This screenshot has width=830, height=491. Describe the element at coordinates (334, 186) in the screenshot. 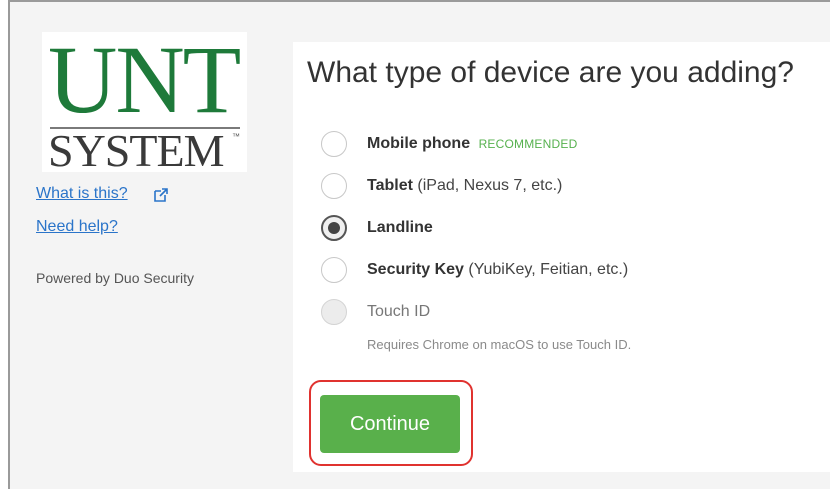

I see `radio-tablet` at that location.